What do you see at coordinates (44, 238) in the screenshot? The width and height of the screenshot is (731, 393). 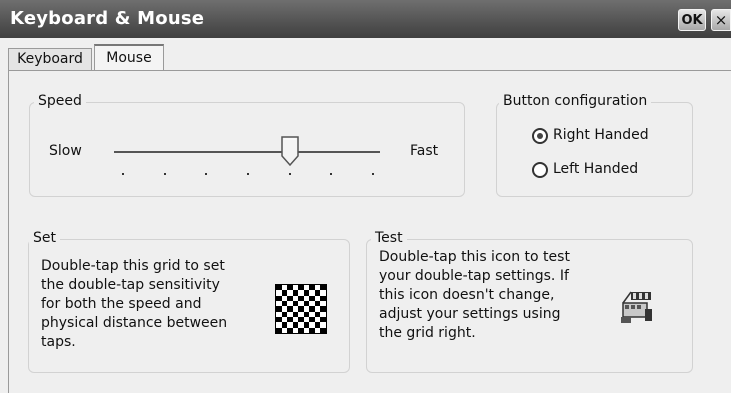 I see `set-legend: Set` at bounding box center [44, 238].